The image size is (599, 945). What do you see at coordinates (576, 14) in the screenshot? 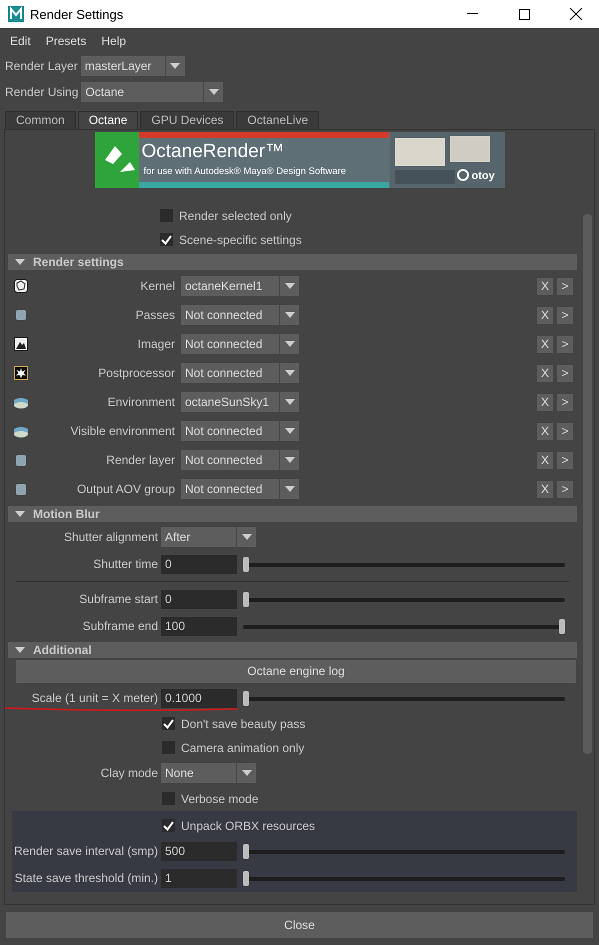
I see `close-icon` at bounding box center [576, 14].